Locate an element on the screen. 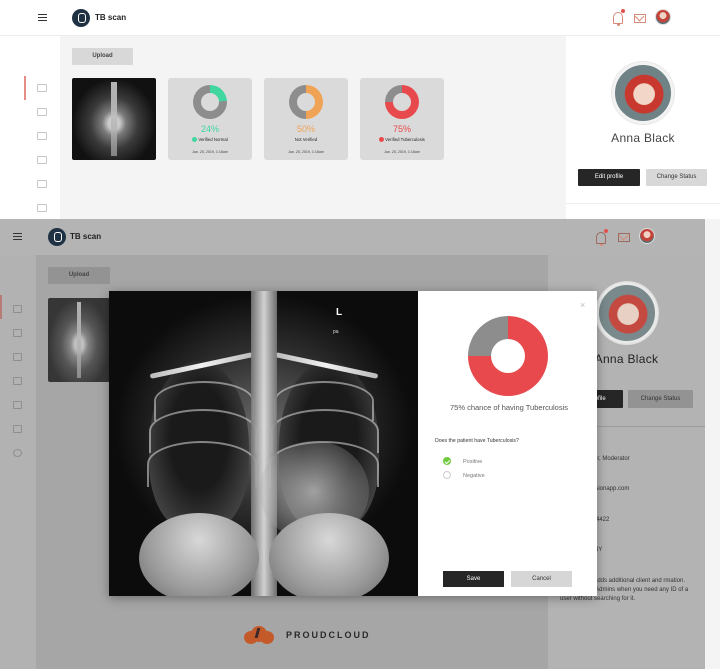  probability-text: 75% chance of having Tuberculosis is located at coordinates (509, 407).